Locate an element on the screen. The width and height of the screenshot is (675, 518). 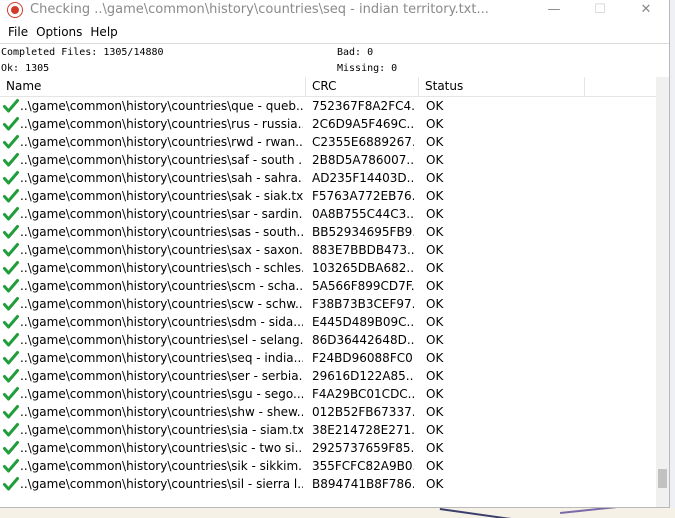
column-header-status: Status is located at coordinates (502, 86).